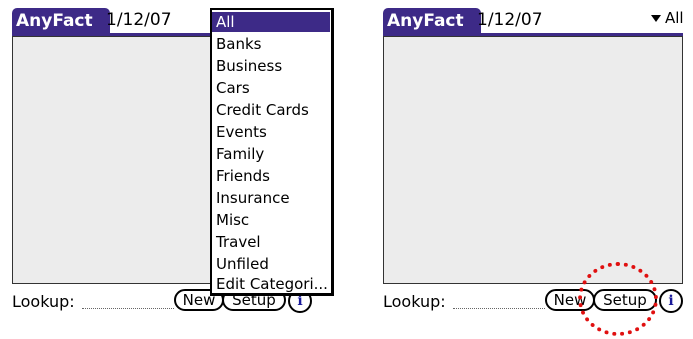 The image size is (693, 339). Describe the element at coordinates (249, 66) in the screenshot. I see `dropdown-item-business: Business` at that location.